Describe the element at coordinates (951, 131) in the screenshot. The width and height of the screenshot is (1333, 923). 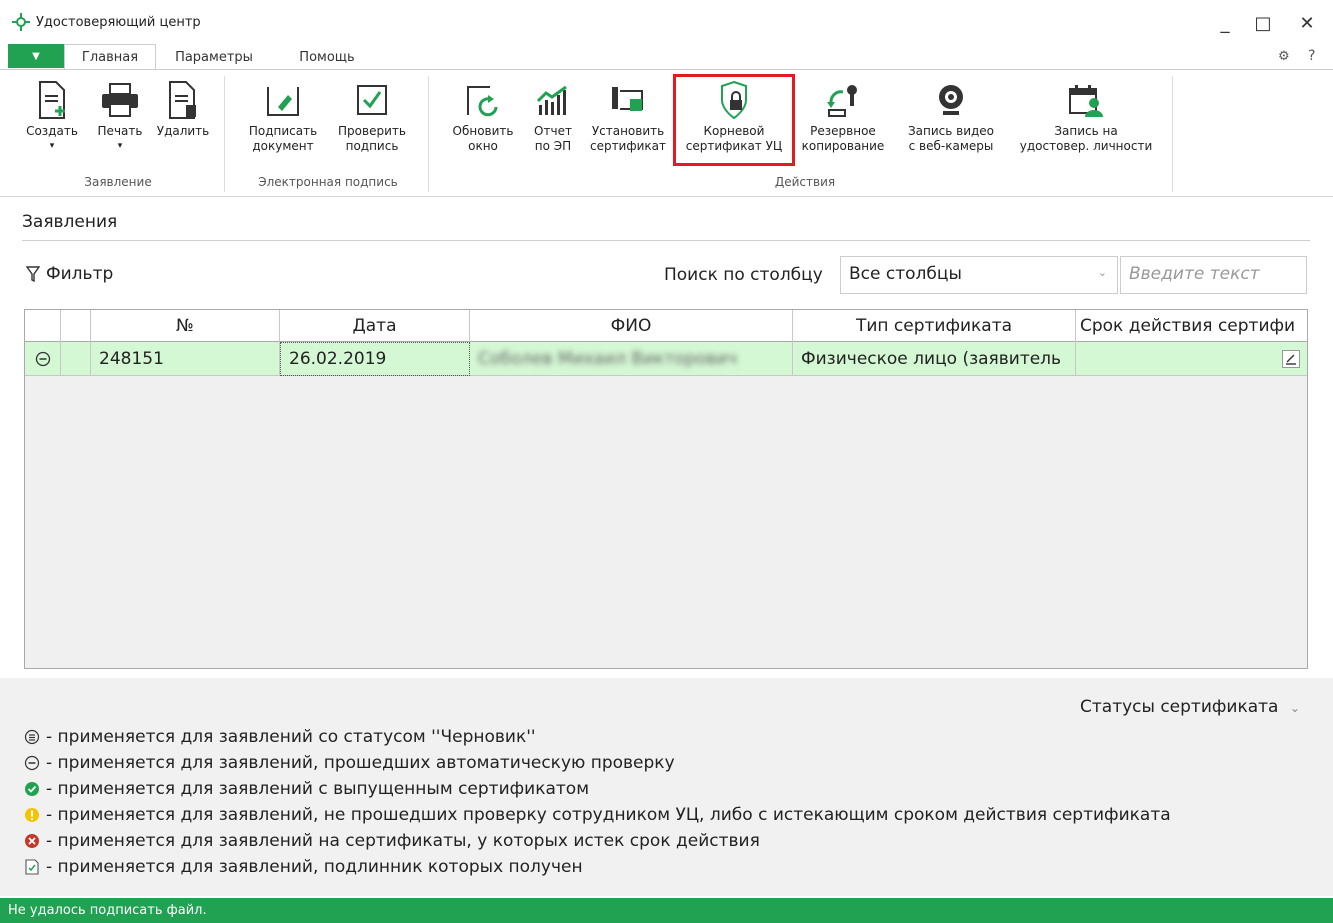
I see `webcam-label-line1: Запись видео` at that location.